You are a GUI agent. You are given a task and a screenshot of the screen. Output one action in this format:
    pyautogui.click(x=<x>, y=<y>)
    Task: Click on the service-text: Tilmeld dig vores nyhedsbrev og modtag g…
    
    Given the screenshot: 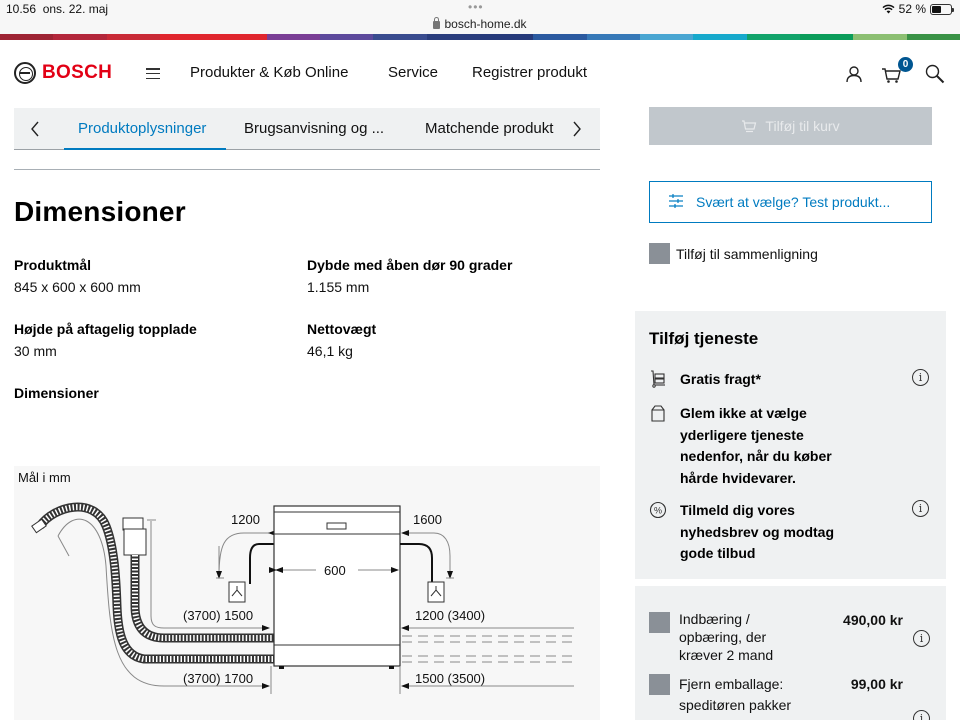 What is the action you would take?
    pyautogui.click(x=757, y=531)
    